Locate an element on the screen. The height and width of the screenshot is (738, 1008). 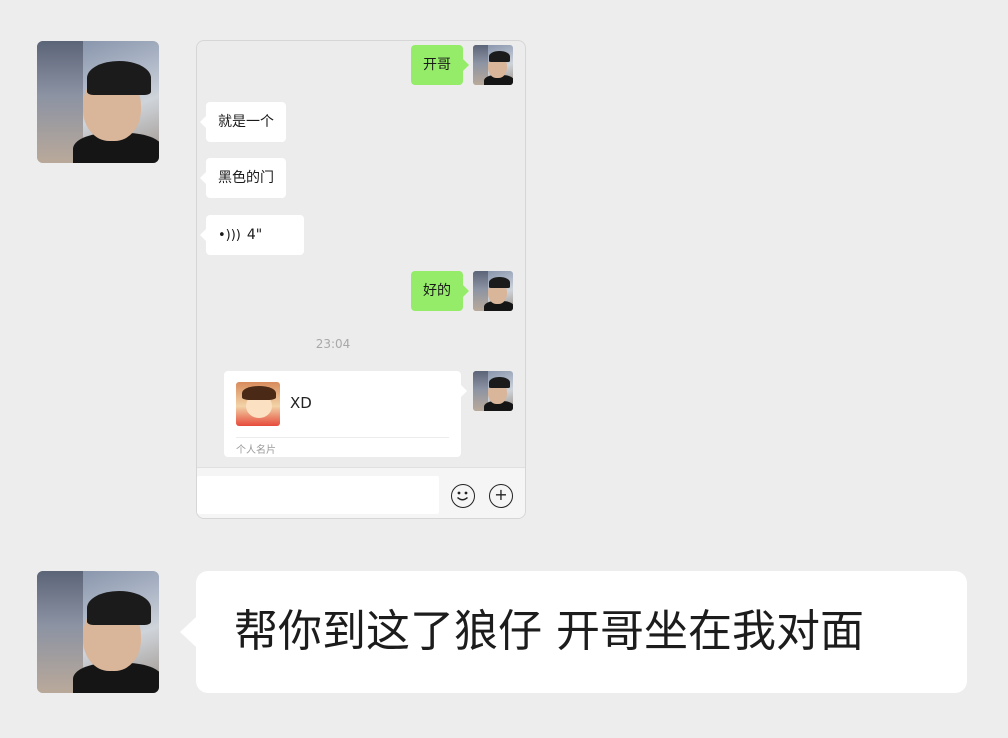
message-bubble-other: 黑色的门 is located at coordinates (243, 178).